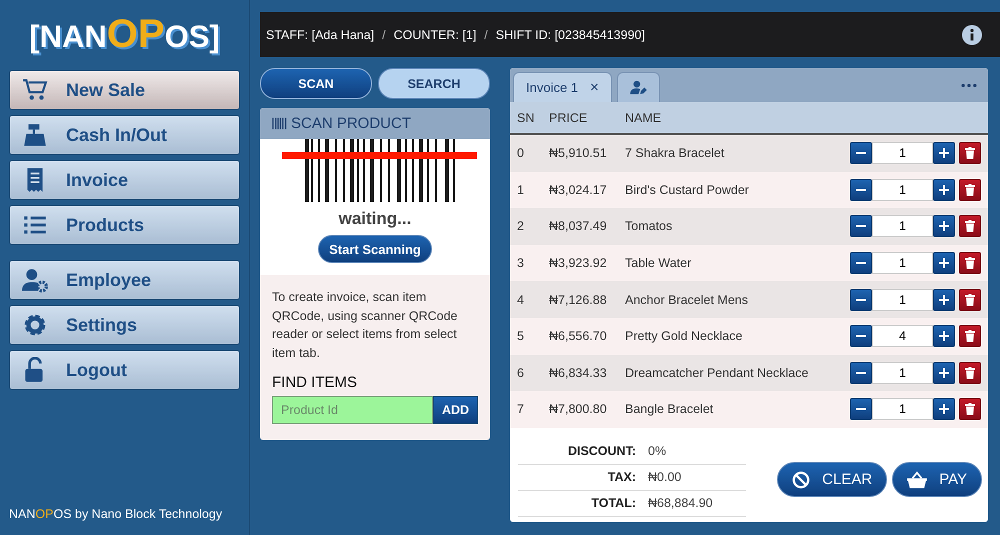  I want to click on footer-credit: NANOPOS by Nano Block Technology, so click(116, 514).